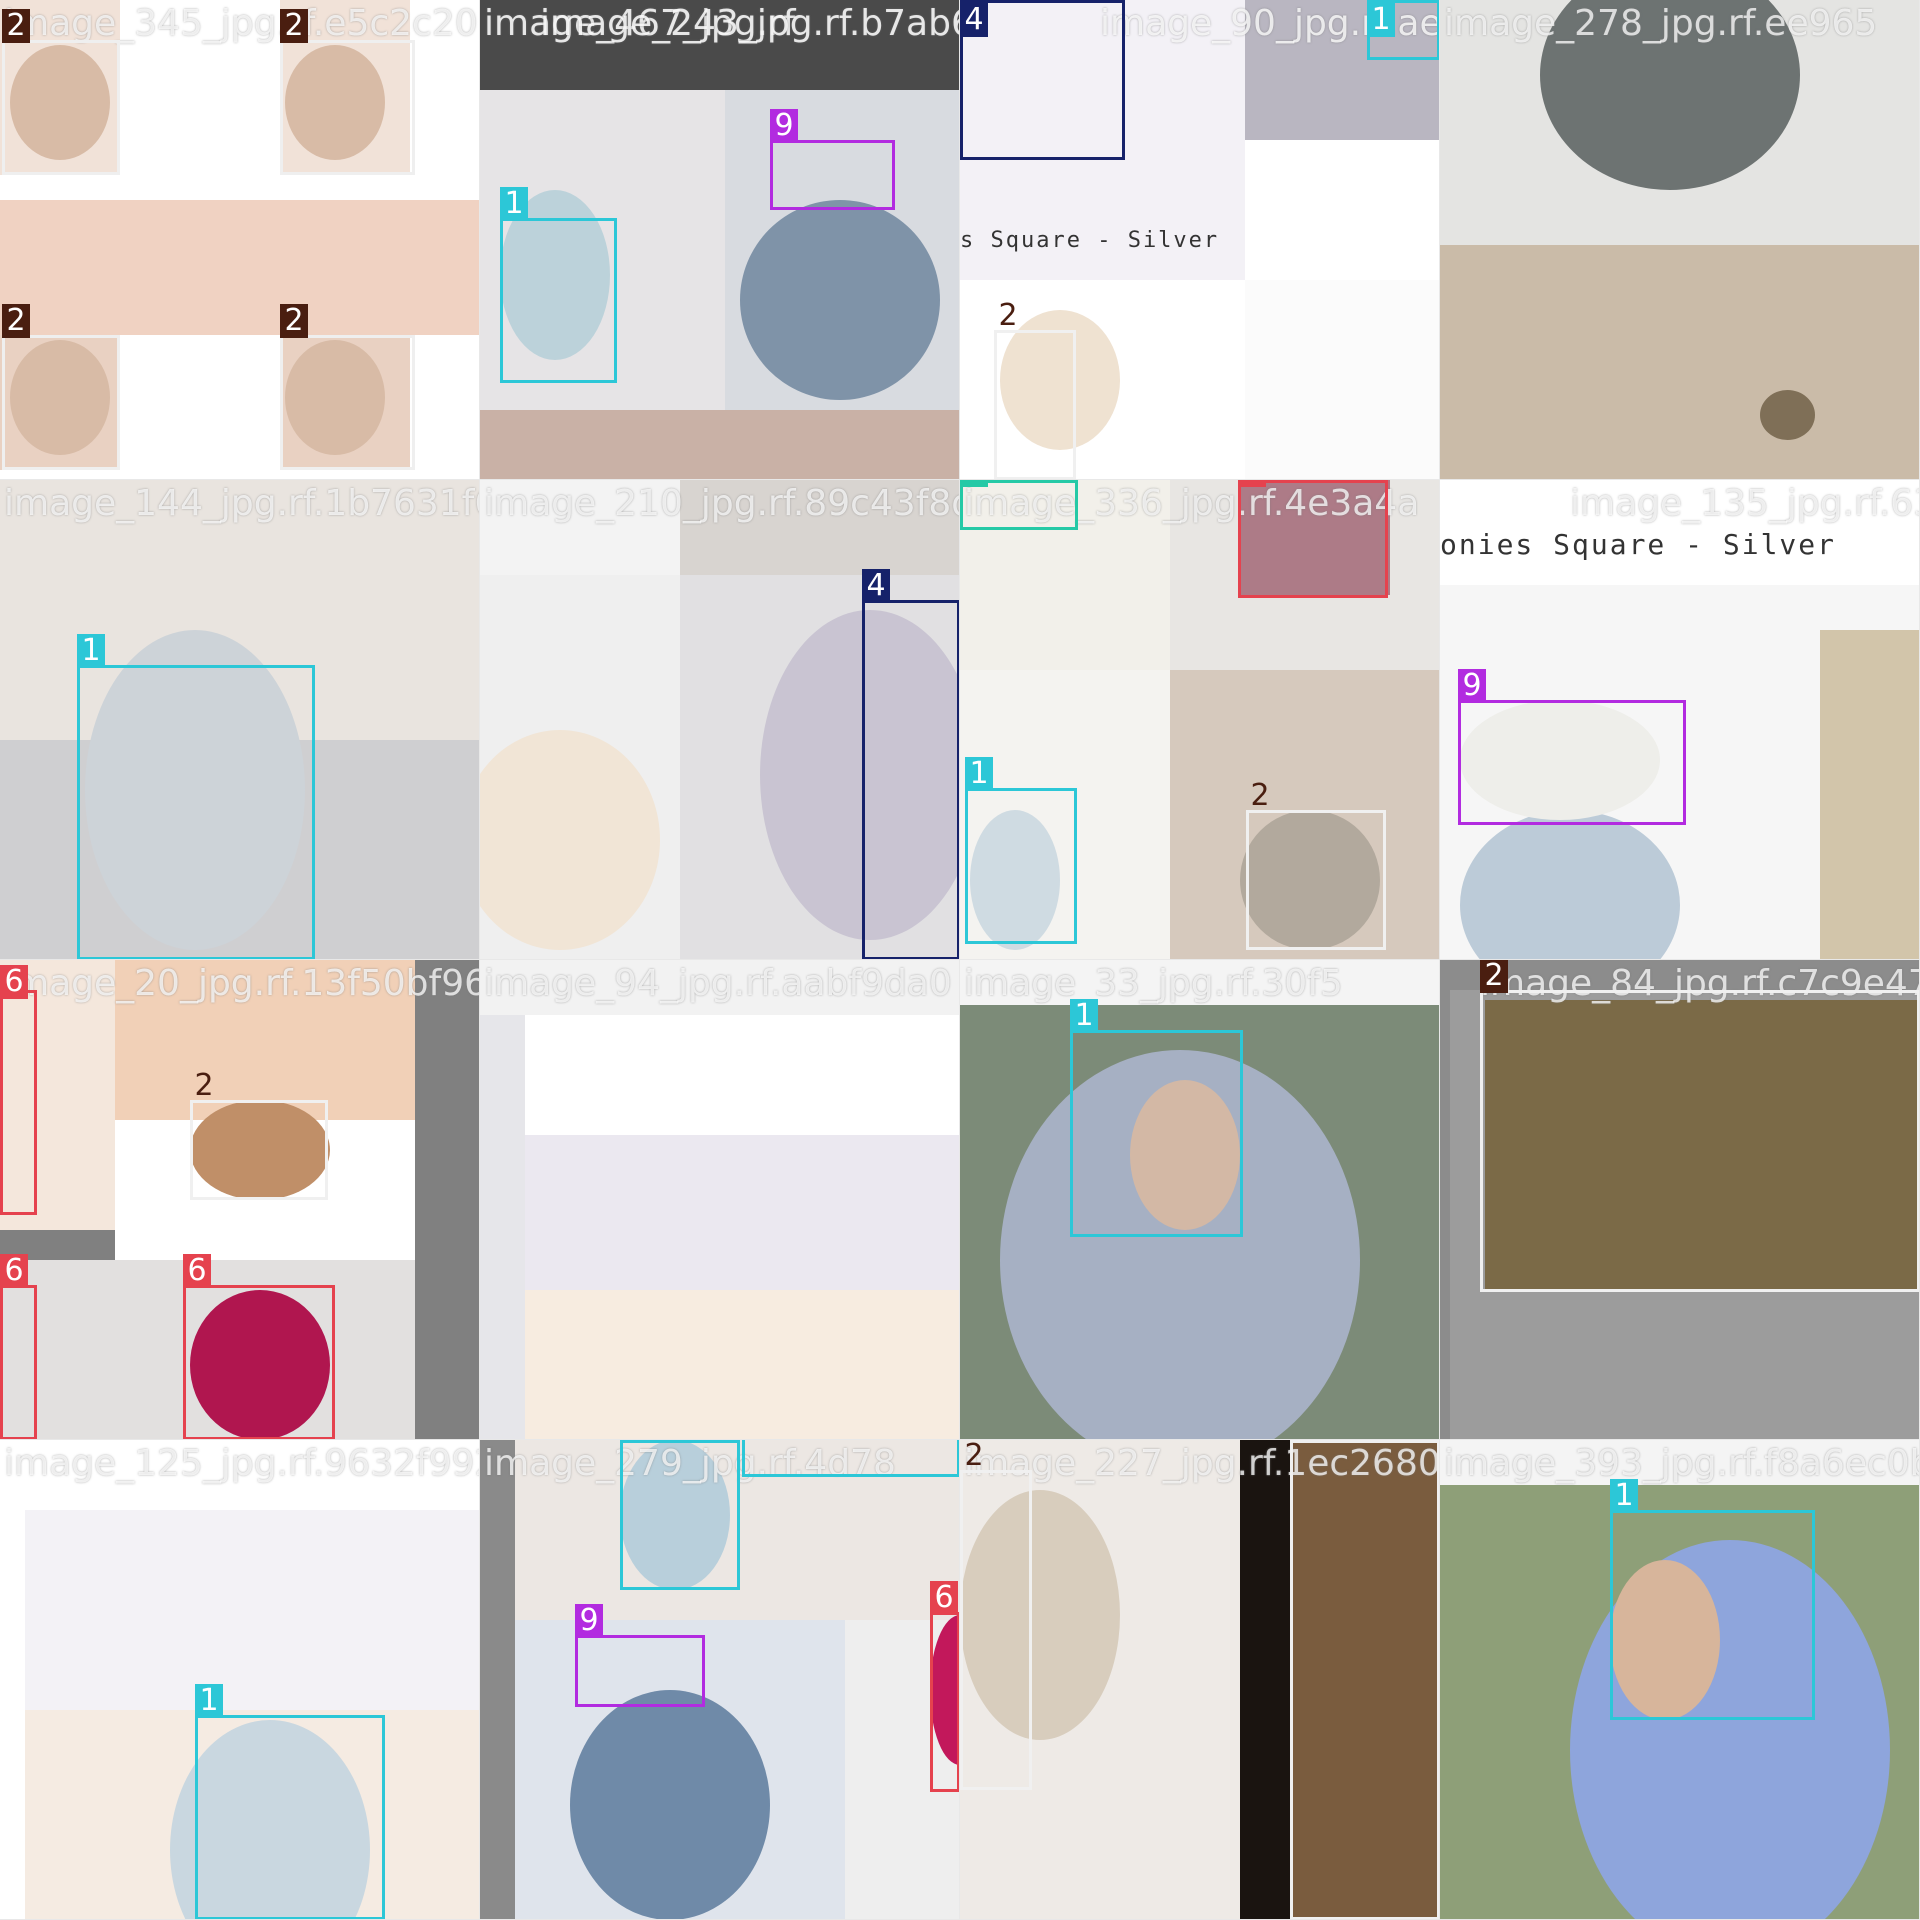  What do you see at coordinates (974, 483) in the screenshot?
I see `detection-class-label: 3` at bounding box center [974, 483].